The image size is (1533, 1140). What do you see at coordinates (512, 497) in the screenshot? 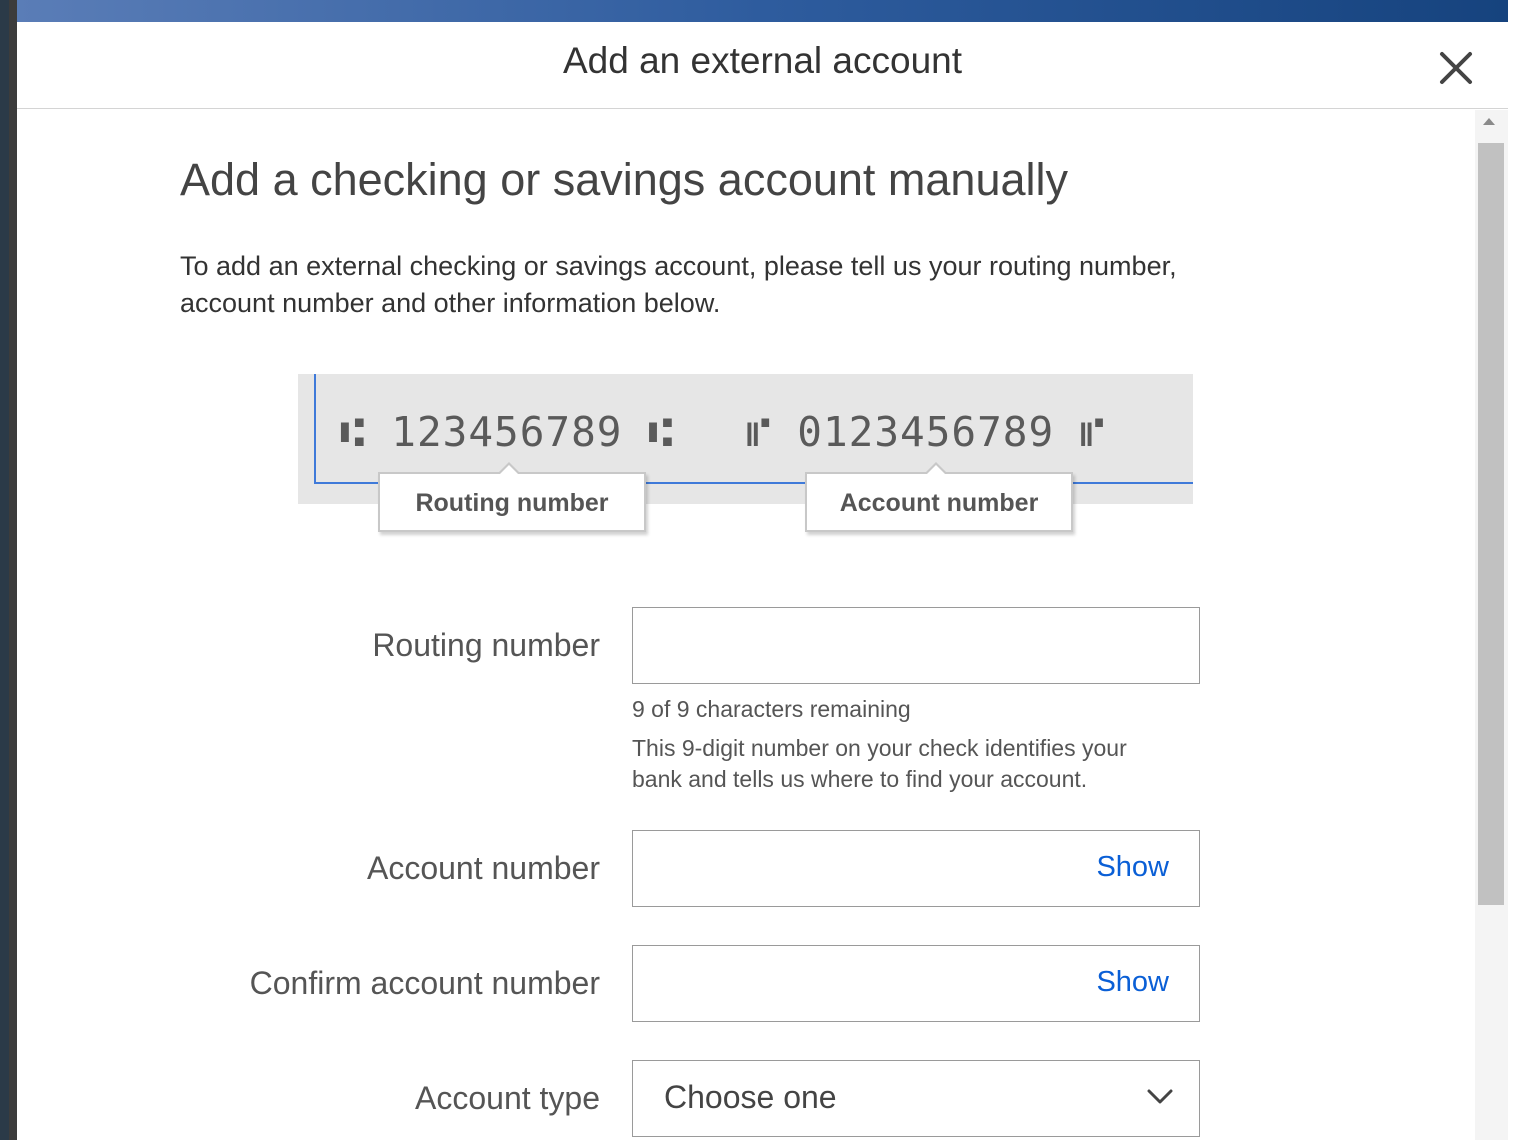
I see `routing-number-callout: Routing number` at bounding box center [512, 497].